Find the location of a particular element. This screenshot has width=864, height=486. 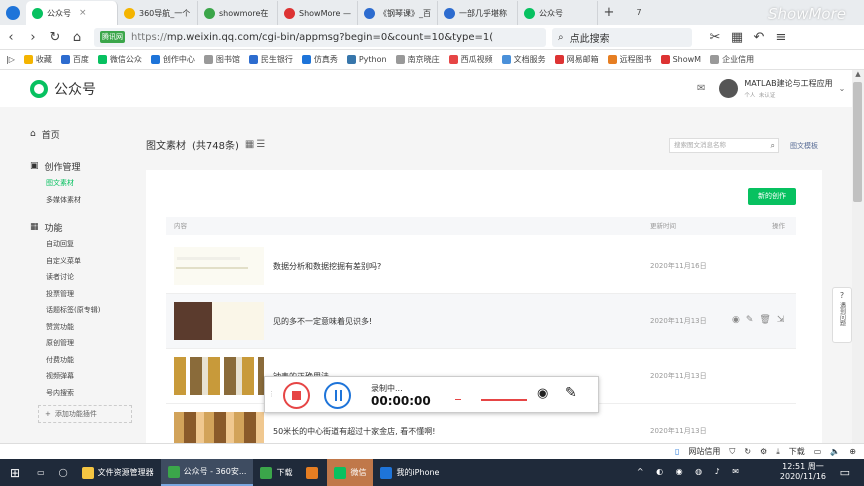

delete-icon: 🗑 is located at coordinates (764, 320).